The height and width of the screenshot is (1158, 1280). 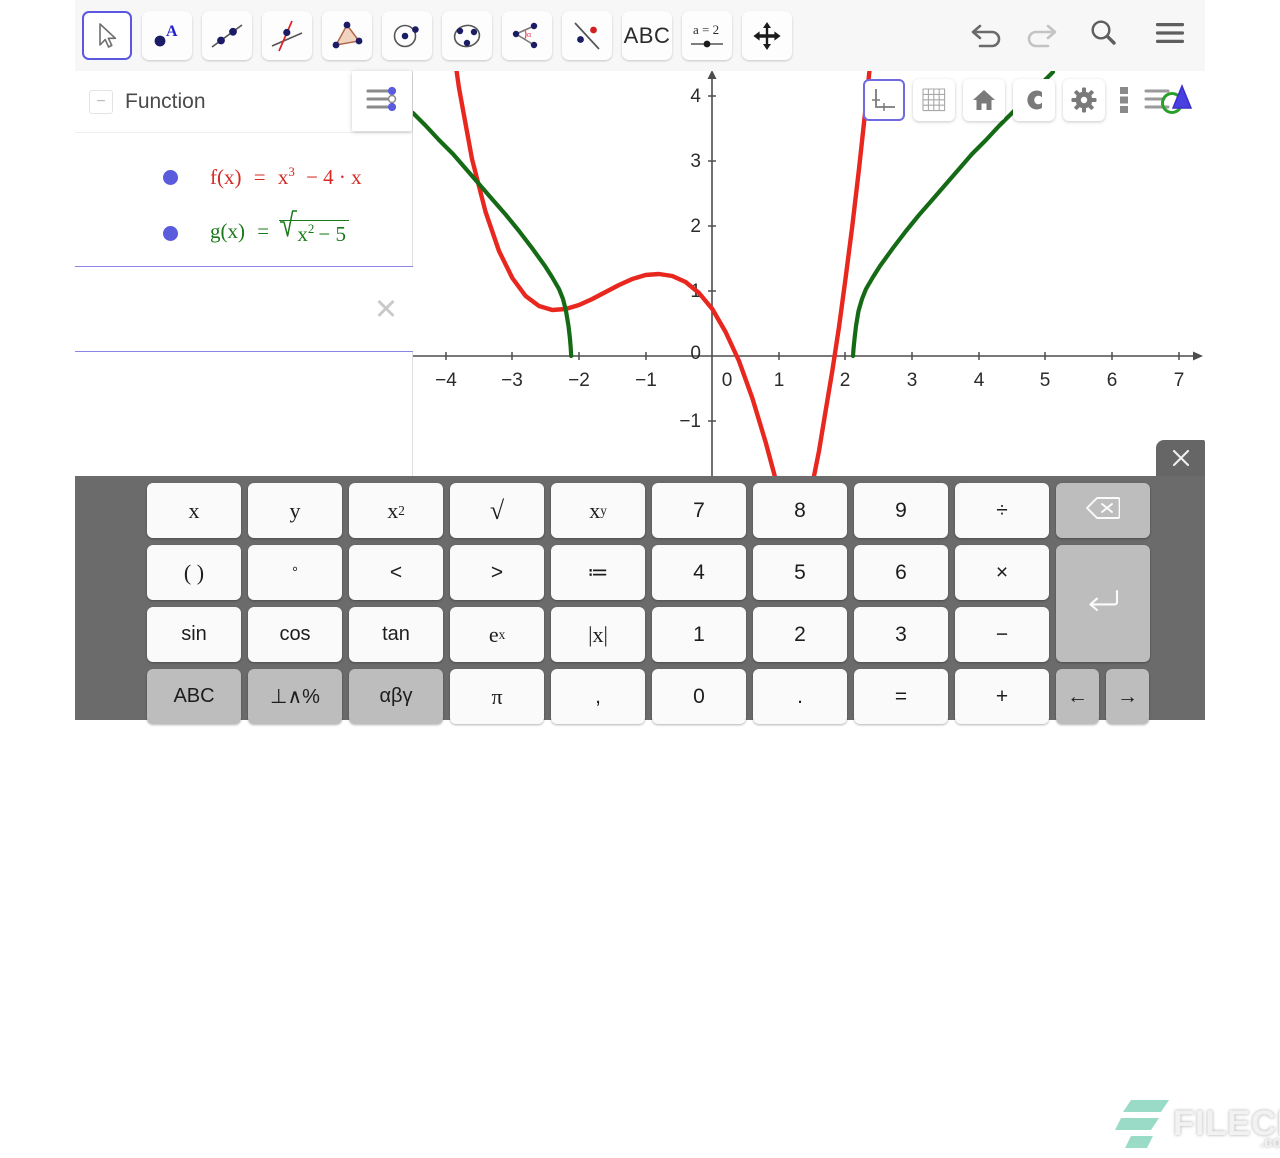 What do you see at coordinates (295, 572) in the screenshot?
I see `key-degree: °` at bounding box center [295, 572].